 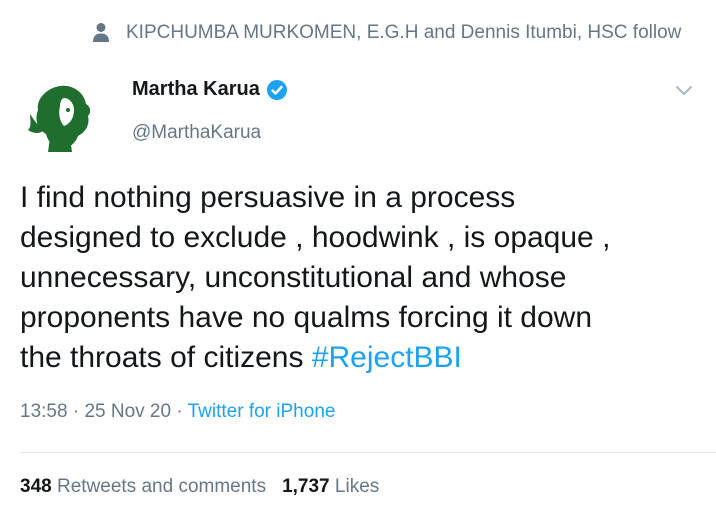 I want to click on divider, so click(x=368, y=452).